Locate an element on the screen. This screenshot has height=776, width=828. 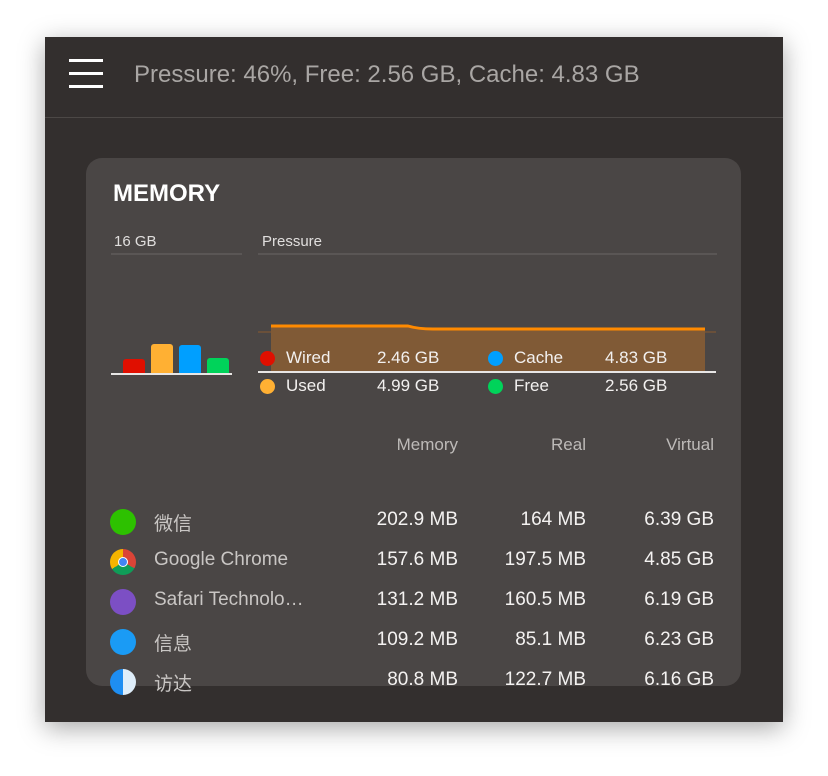
column-header-virtual: Virtual is located at coordinates (654, 445).